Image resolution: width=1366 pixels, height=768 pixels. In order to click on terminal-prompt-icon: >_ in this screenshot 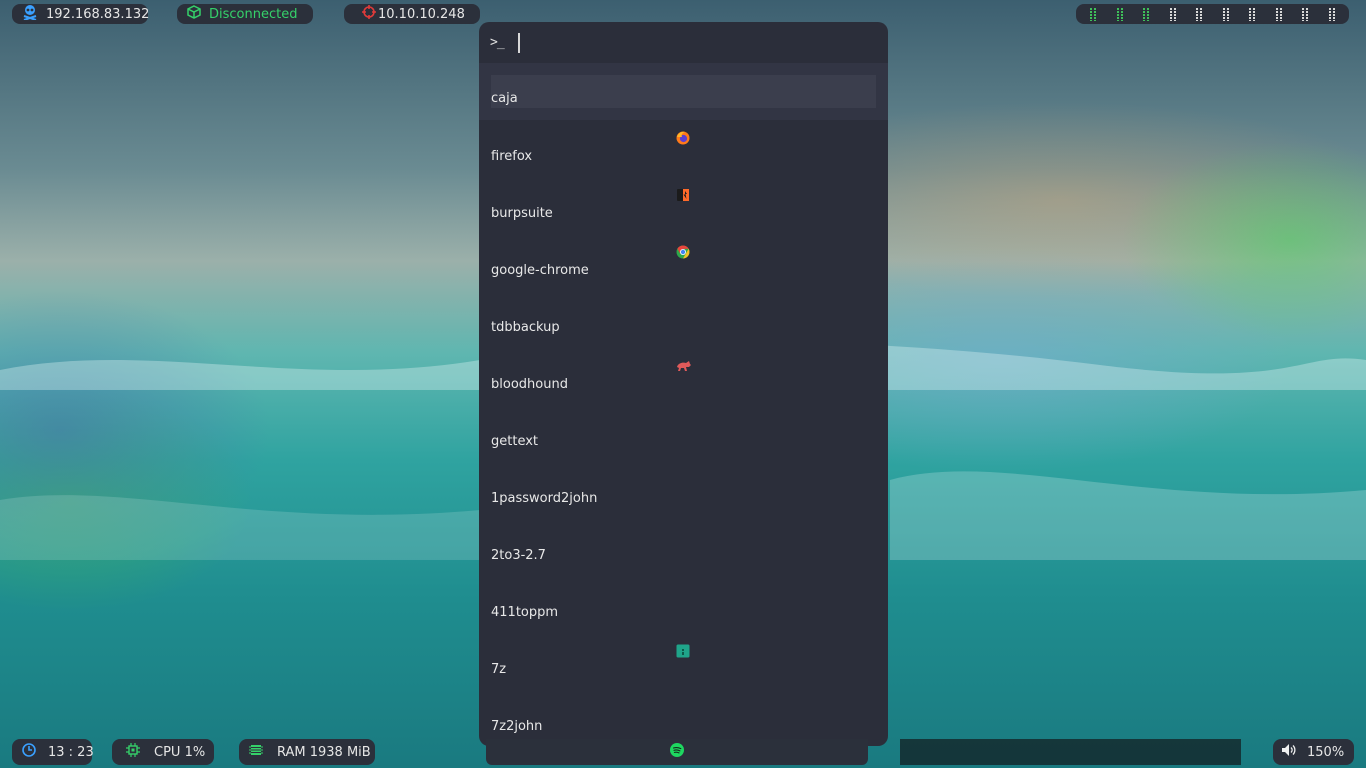, I will do `click(497, 42)`.